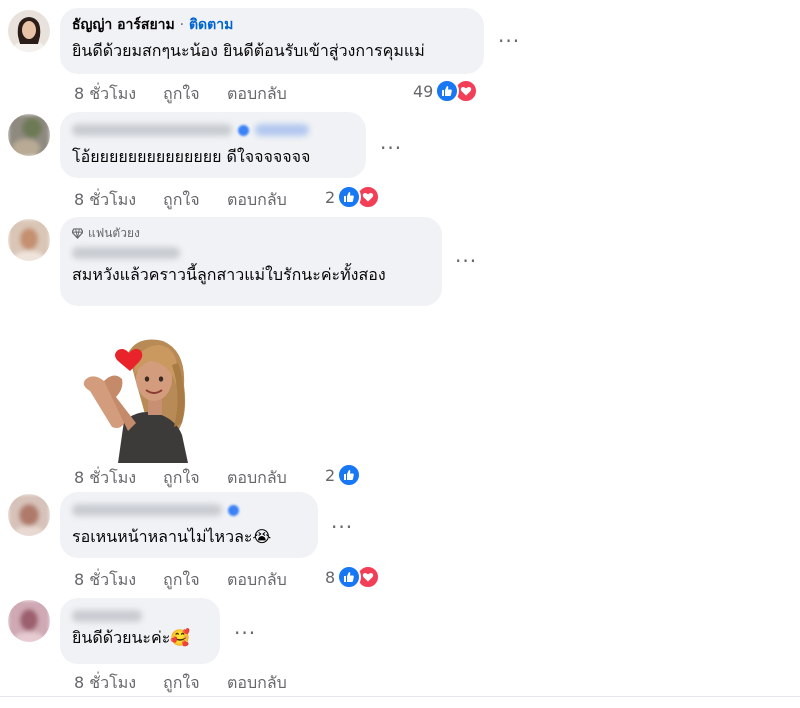 This screenshot has width=800, height=708. What do you see at coordinates (282, 130) in the screenshot?
I see `follow-link-blurred` at bounding box center [282, 130].